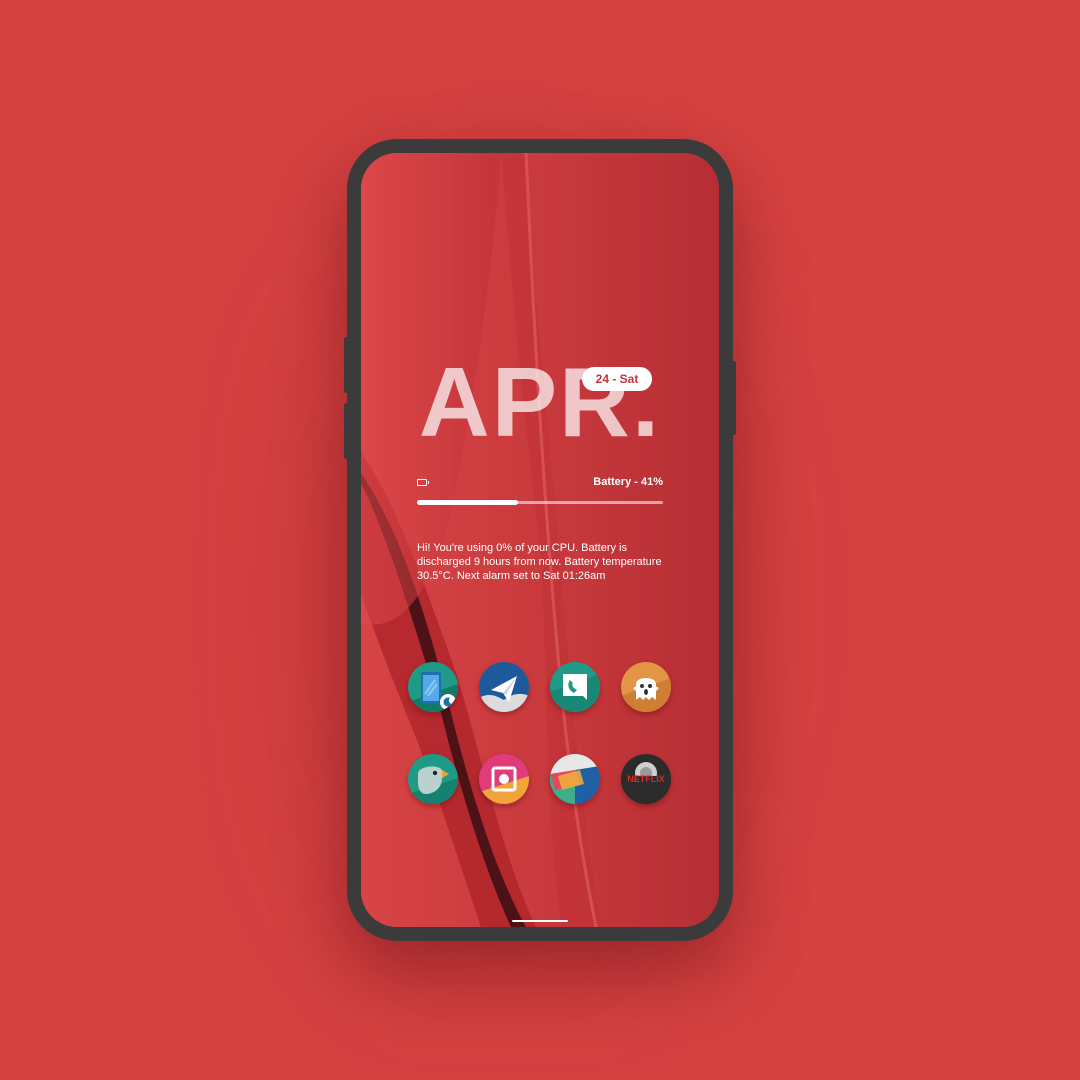 This screenshot has height=1080, width=1080. What do you see at coordinates (504, 779) in the screenshot?
I see `camera-icon` at bounding box center [504, 779].